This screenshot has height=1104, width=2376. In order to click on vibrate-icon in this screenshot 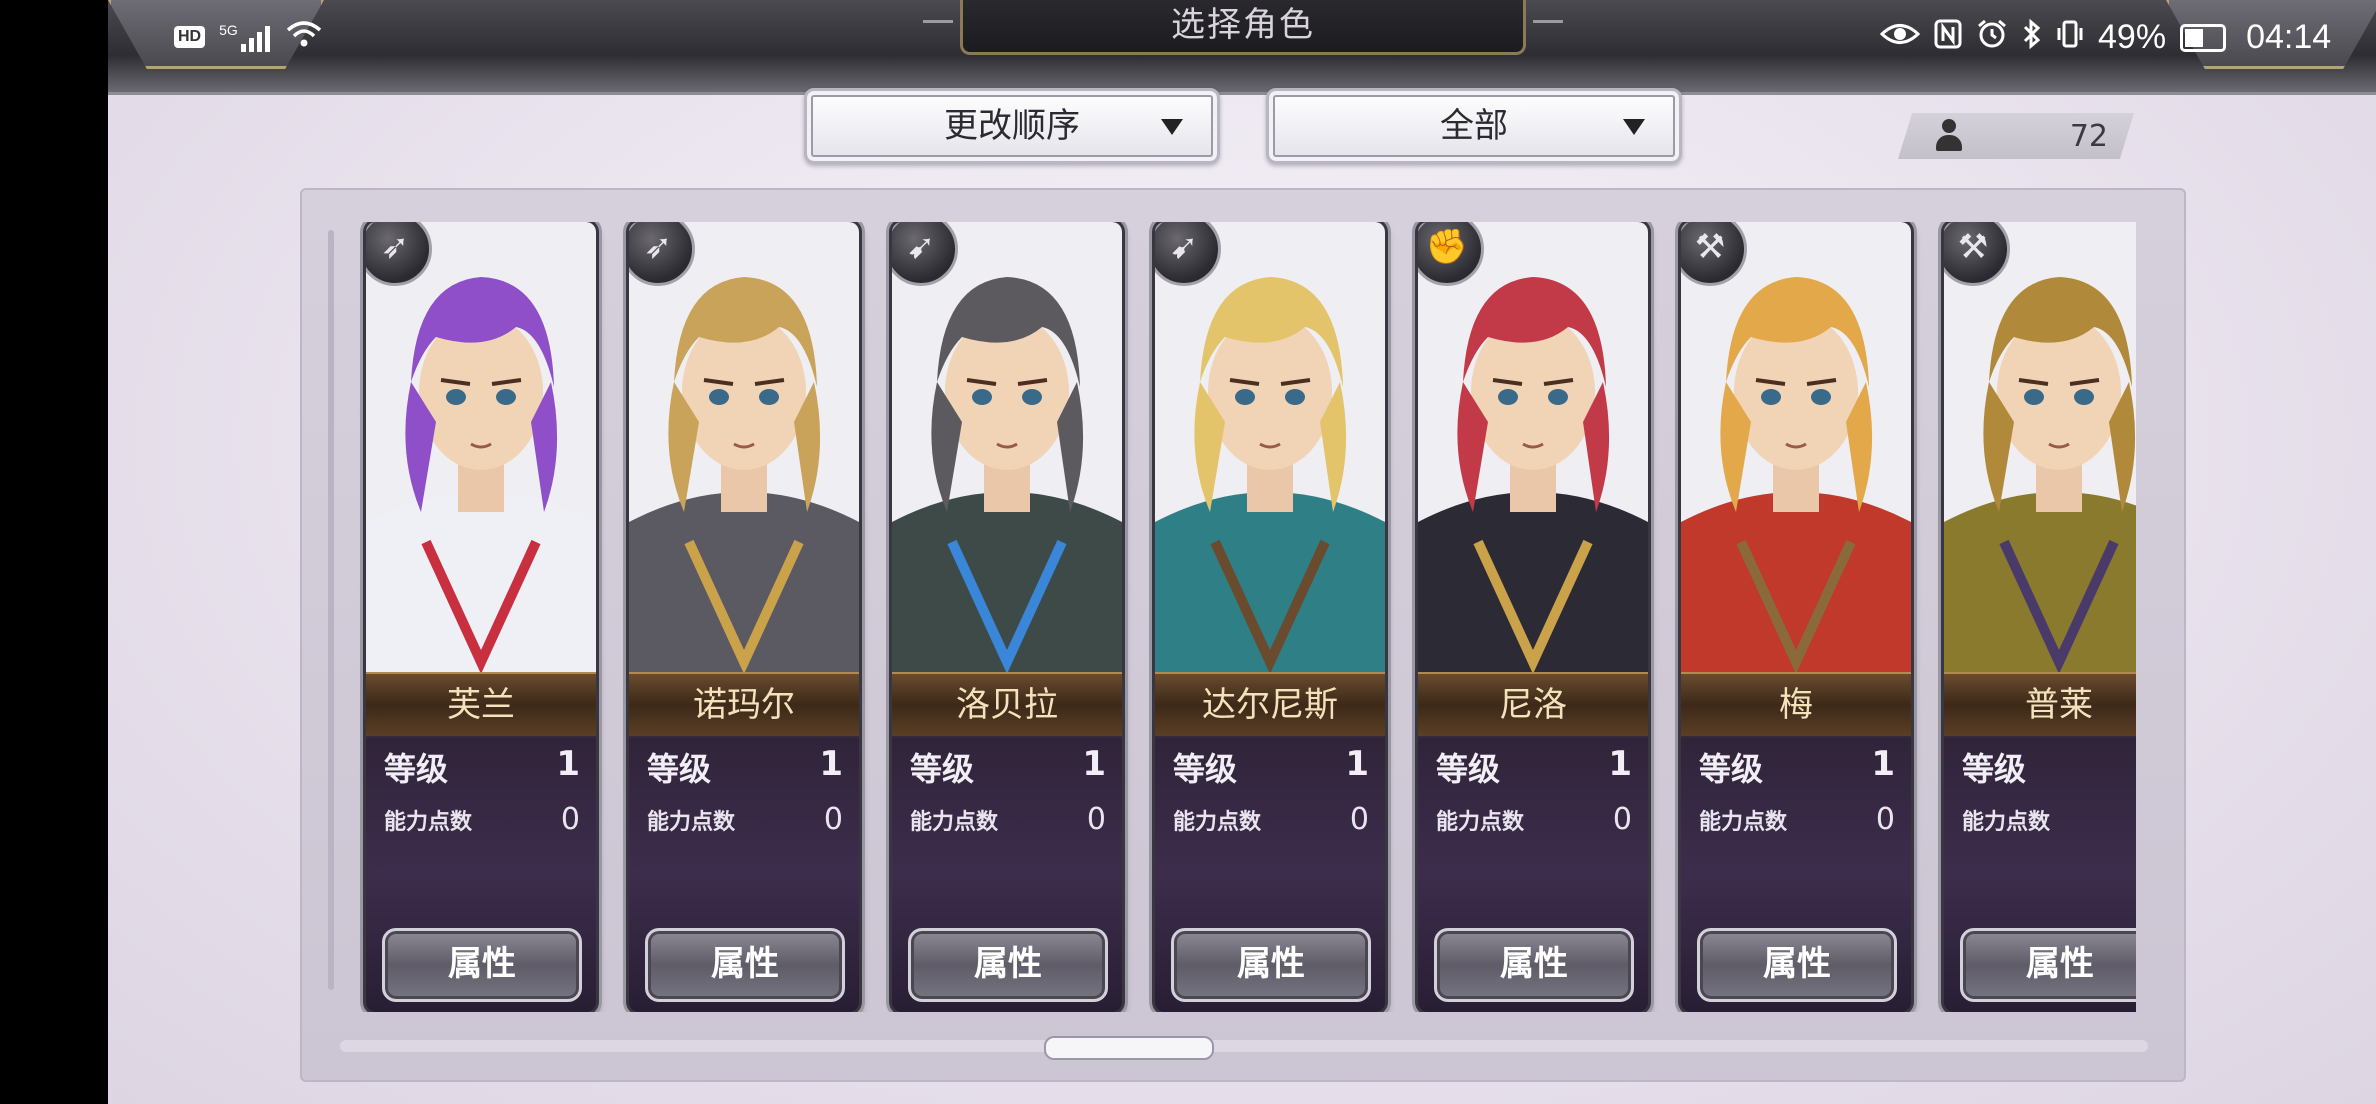, I will do `click(2070, 37)`.